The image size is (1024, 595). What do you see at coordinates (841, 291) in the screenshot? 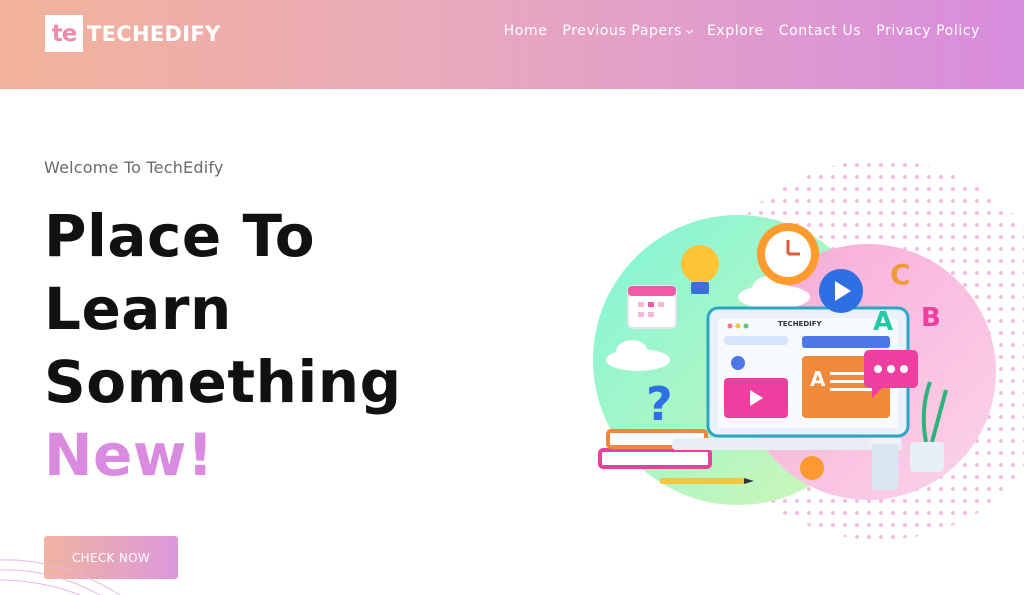
I see `play-icon` at bounding box center [841, 291].